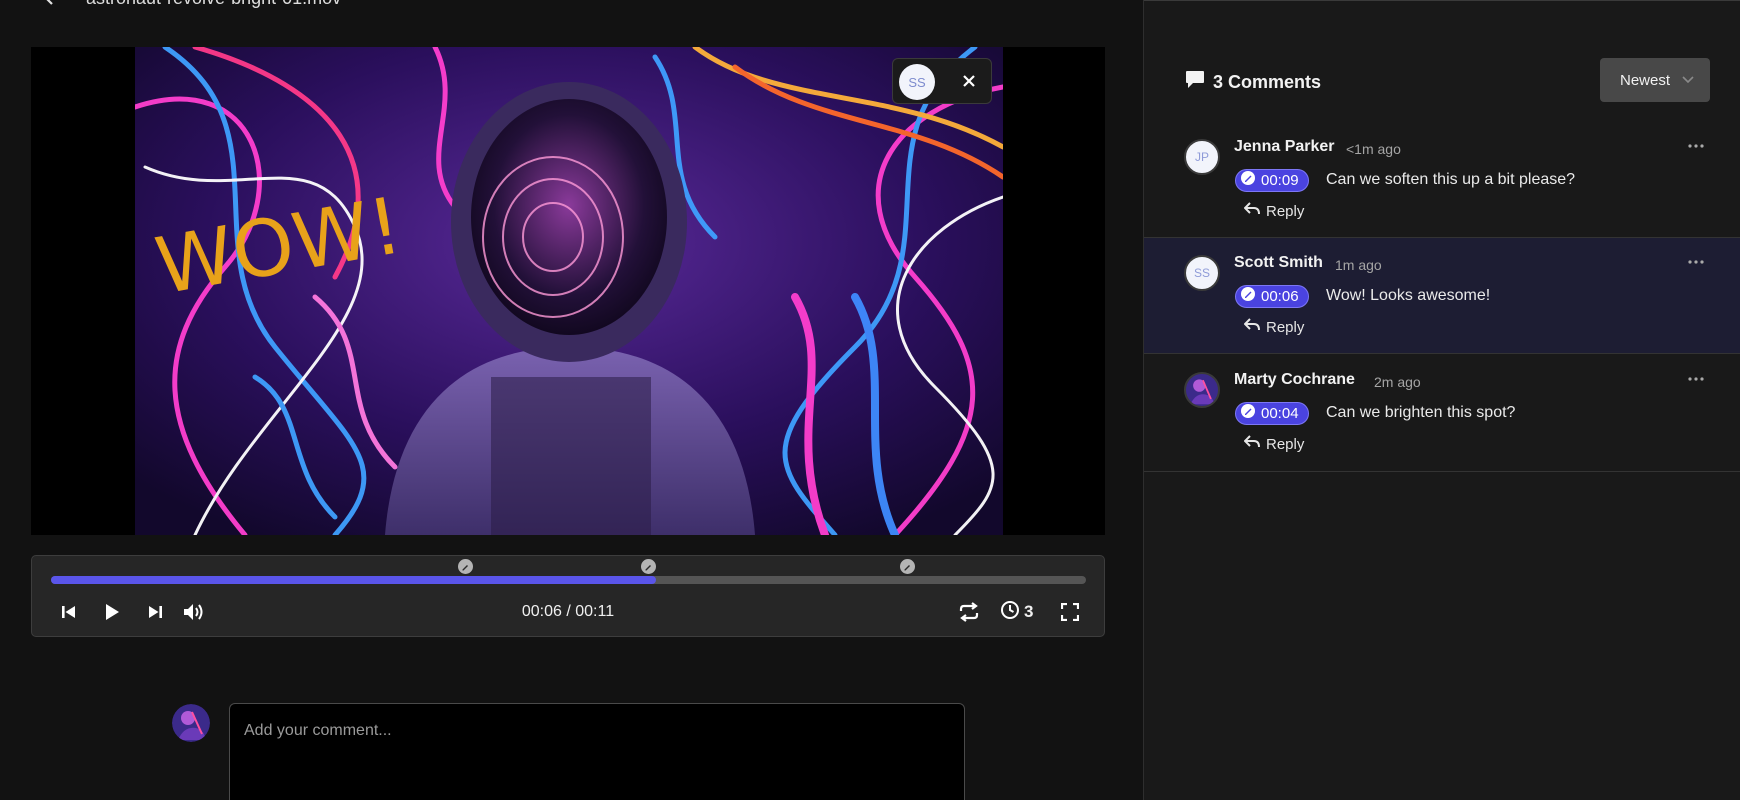 This screenshot has width=1740, height=800. I want to click on comment-count: 3, so click(1029, 611).